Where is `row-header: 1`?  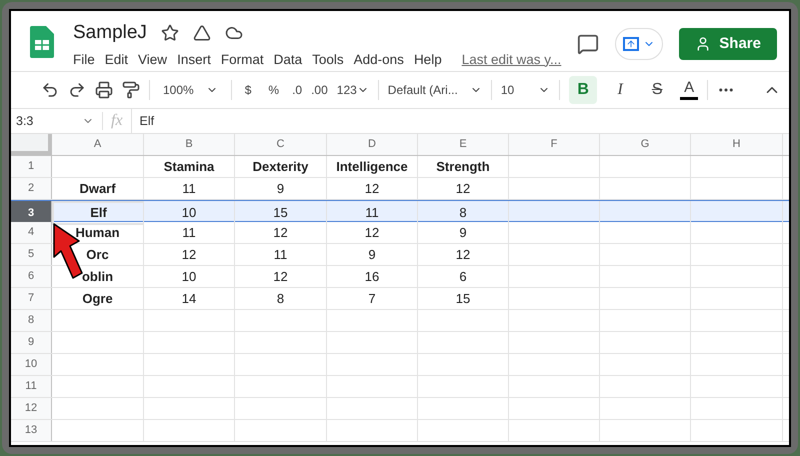 row-header: 1 is located at coordinates (31, 166).